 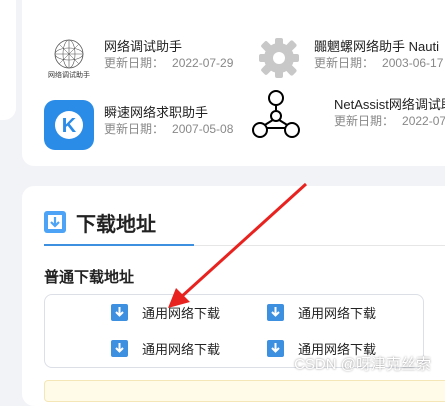 What do you see at coordinates (362, 364) in the screenshot?
I see `watermark: CSDN @呀津克丝索` at bounding box center [362, 364].